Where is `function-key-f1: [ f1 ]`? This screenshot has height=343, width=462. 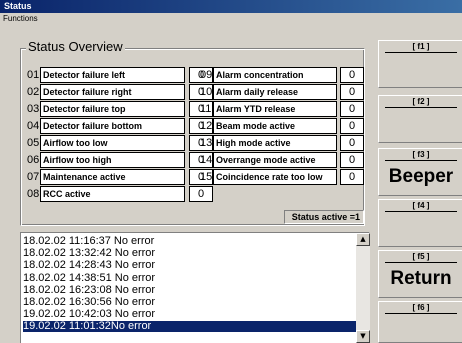
function-key-f1: [ f1 ] is located at coordinates (420, 64).